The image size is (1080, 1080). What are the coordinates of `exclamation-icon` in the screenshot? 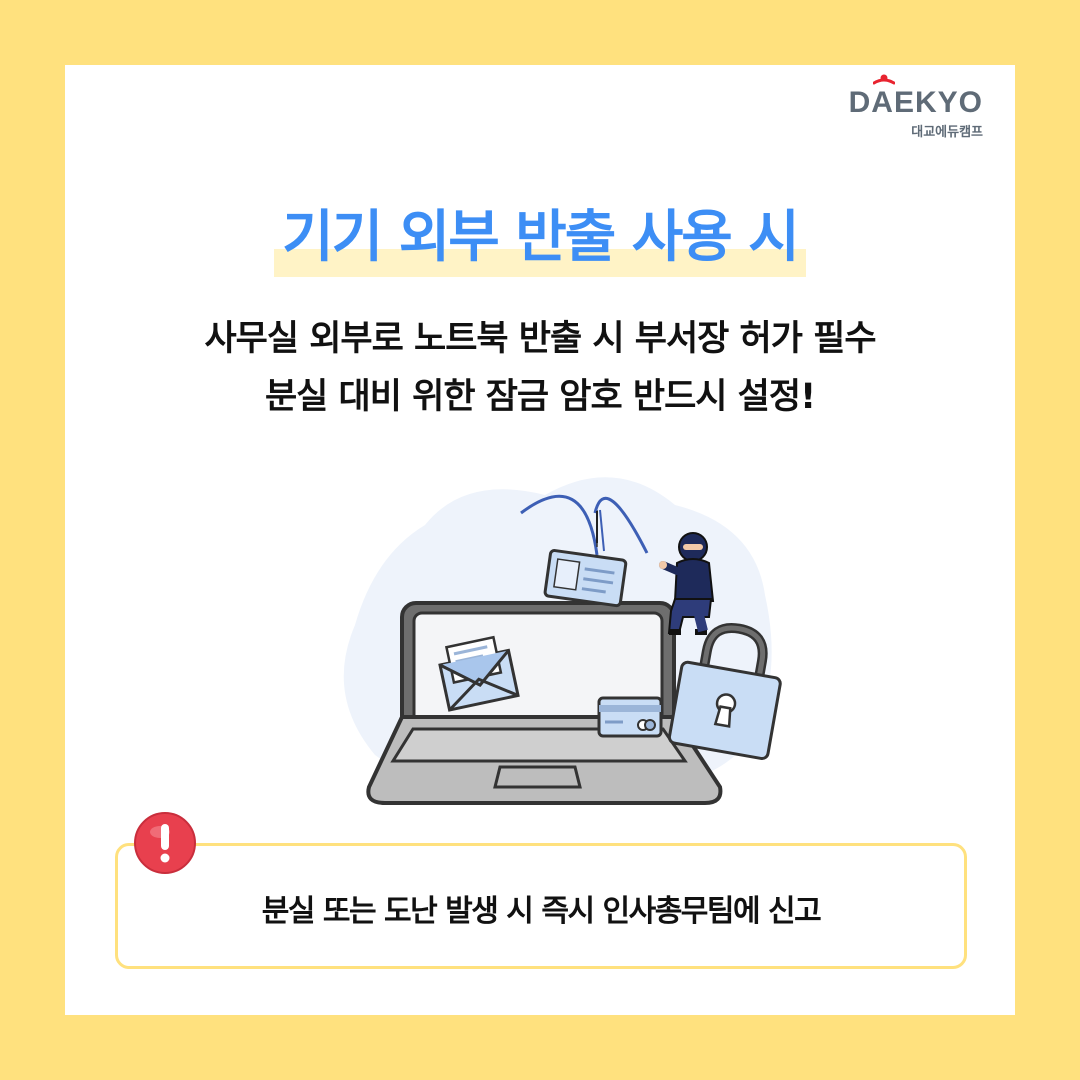 It's located at (165, 843).